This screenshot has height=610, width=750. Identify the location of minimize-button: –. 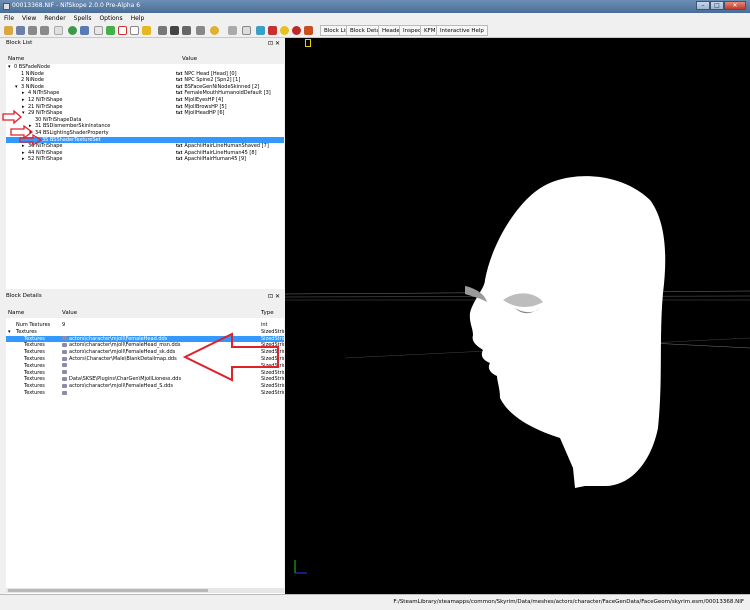
(703, 5).